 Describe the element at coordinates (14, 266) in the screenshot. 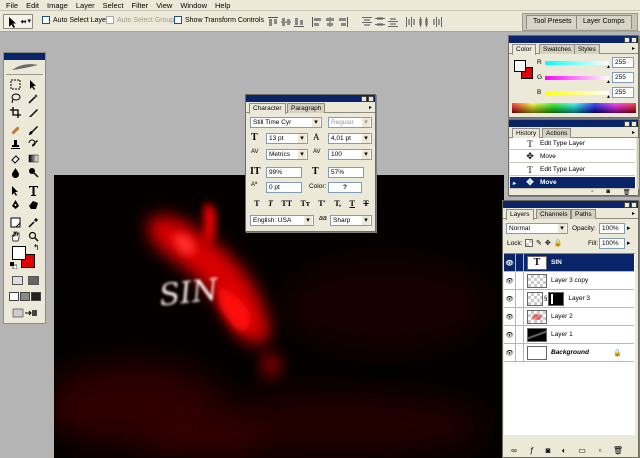

I see `default-colors-icon` at that location.